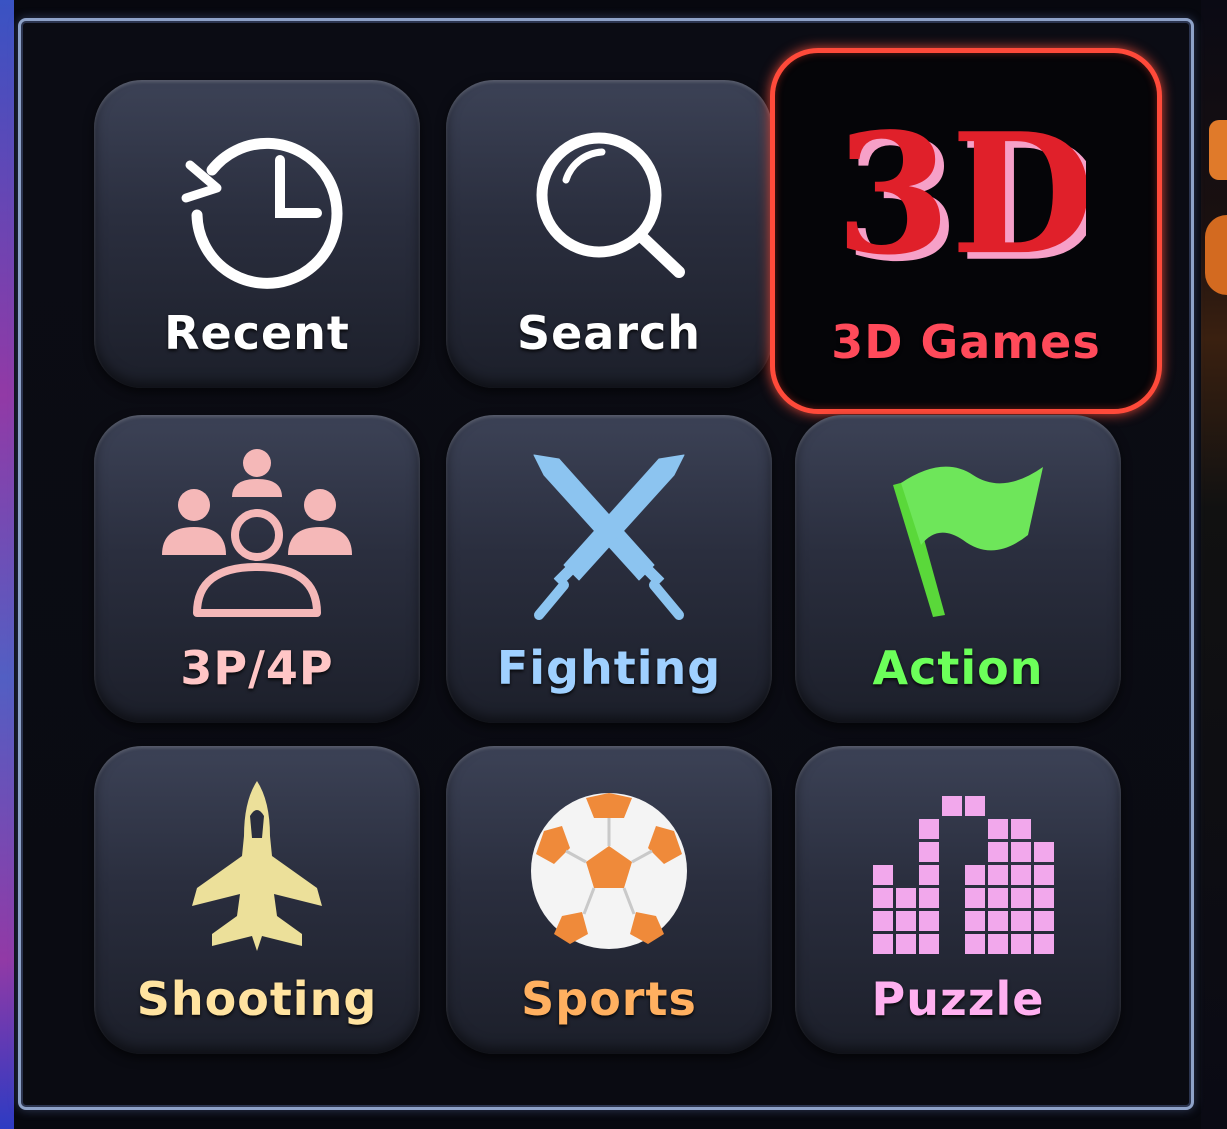  I want to click on tetris-blocks-icon, so click(963, 875).